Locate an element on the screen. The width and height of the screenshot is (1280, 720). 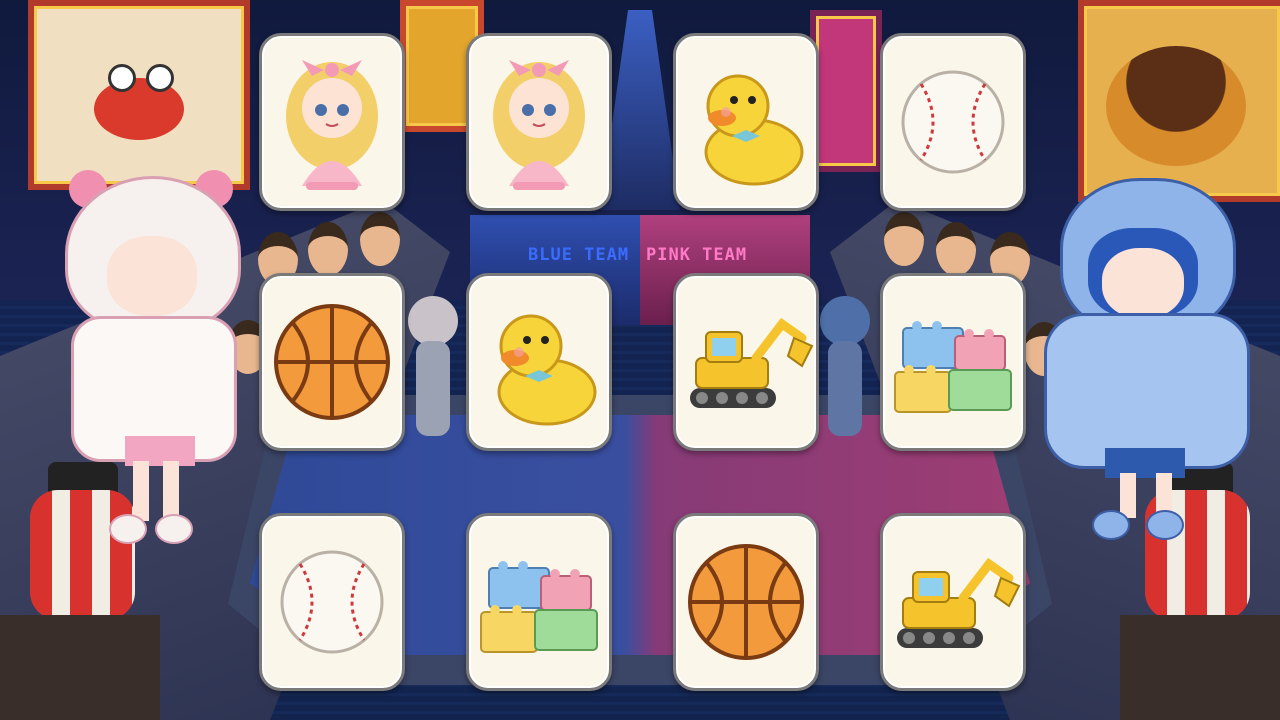
blue-team-mini-player is located at coordinates (433, 366).